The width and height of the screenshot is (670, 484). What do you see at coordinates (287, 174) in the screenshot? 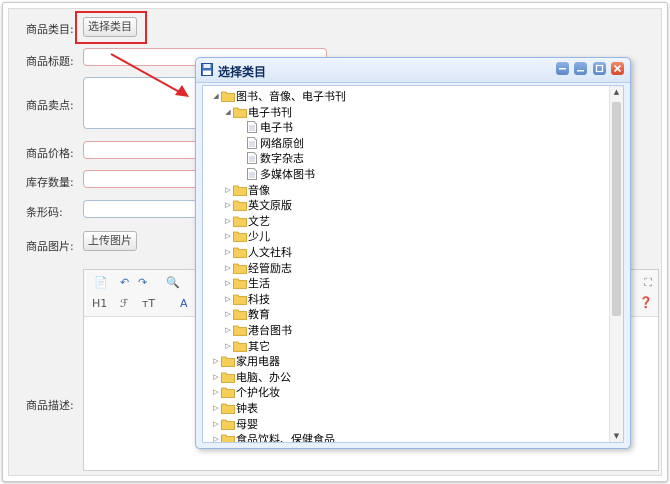
I see `tree-node-label: 多媒体图书` at bounding box center [287, 174].